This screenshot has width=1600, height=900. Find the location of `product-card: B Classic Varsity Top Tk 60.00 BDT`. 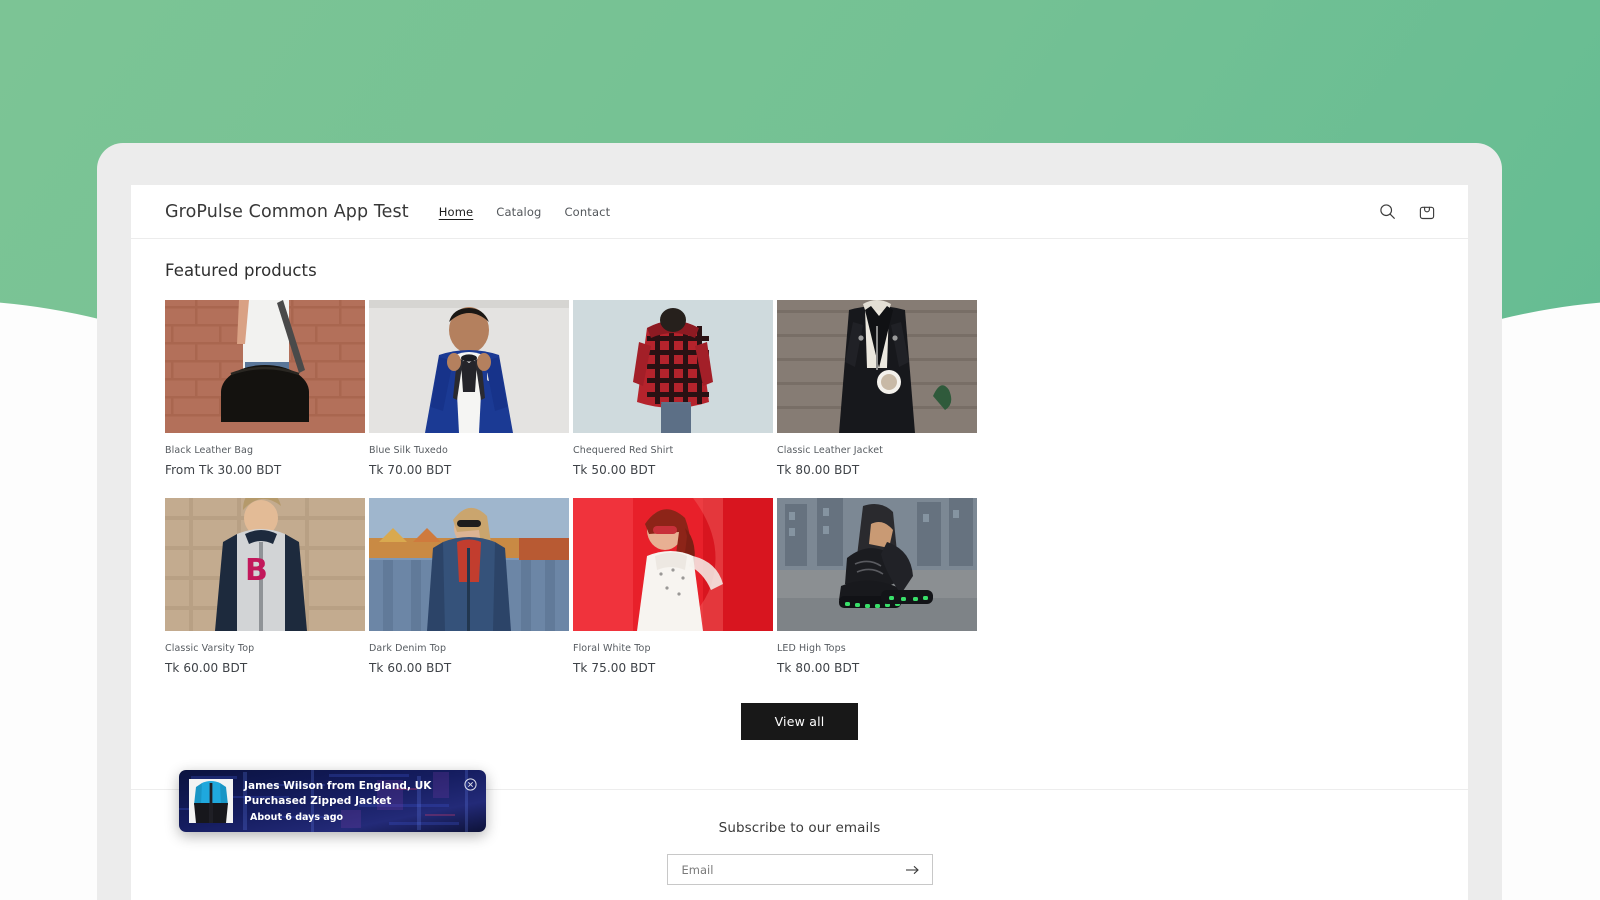

product-card: B Classic Varsity Top Tk 60.00 BDT is located at coordinates (265, 586).